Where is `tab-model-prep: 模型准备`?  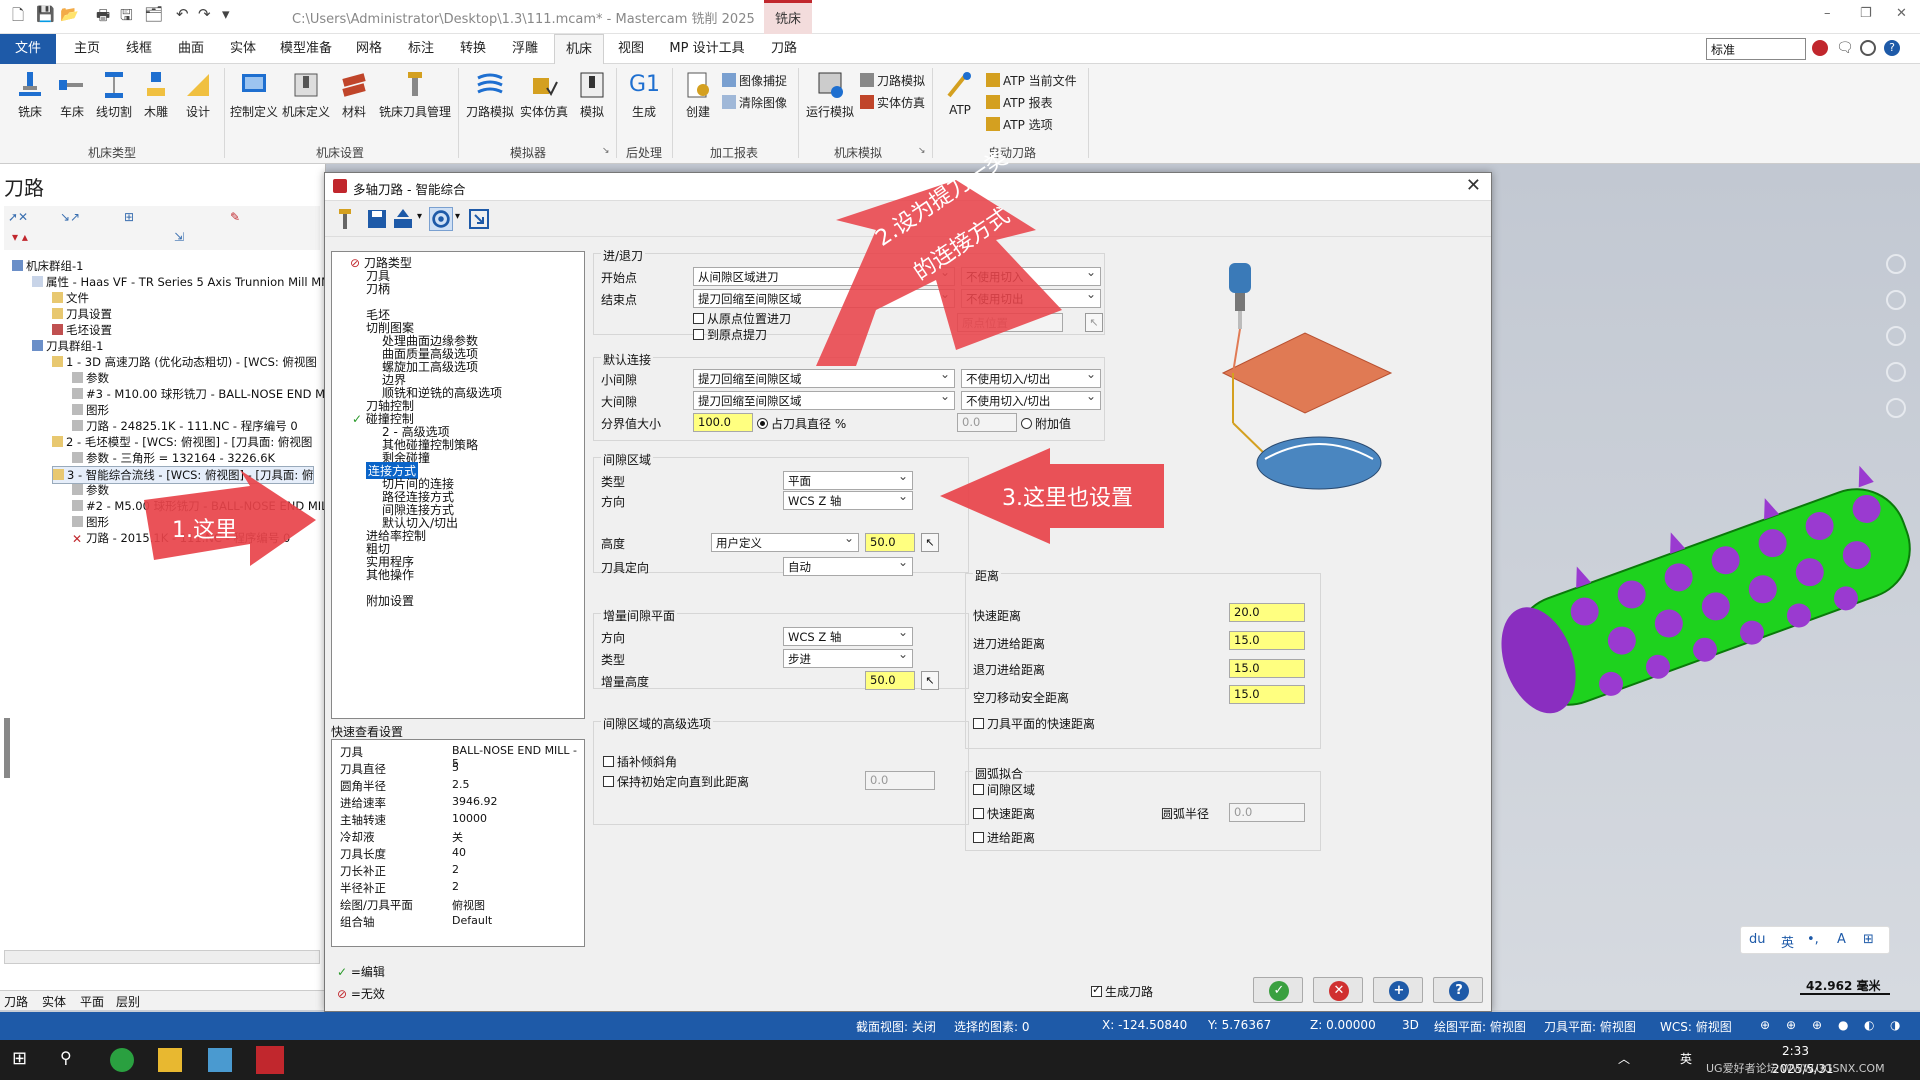
tab-model-prep: 模型准备 is located at coordinates (306, 49).